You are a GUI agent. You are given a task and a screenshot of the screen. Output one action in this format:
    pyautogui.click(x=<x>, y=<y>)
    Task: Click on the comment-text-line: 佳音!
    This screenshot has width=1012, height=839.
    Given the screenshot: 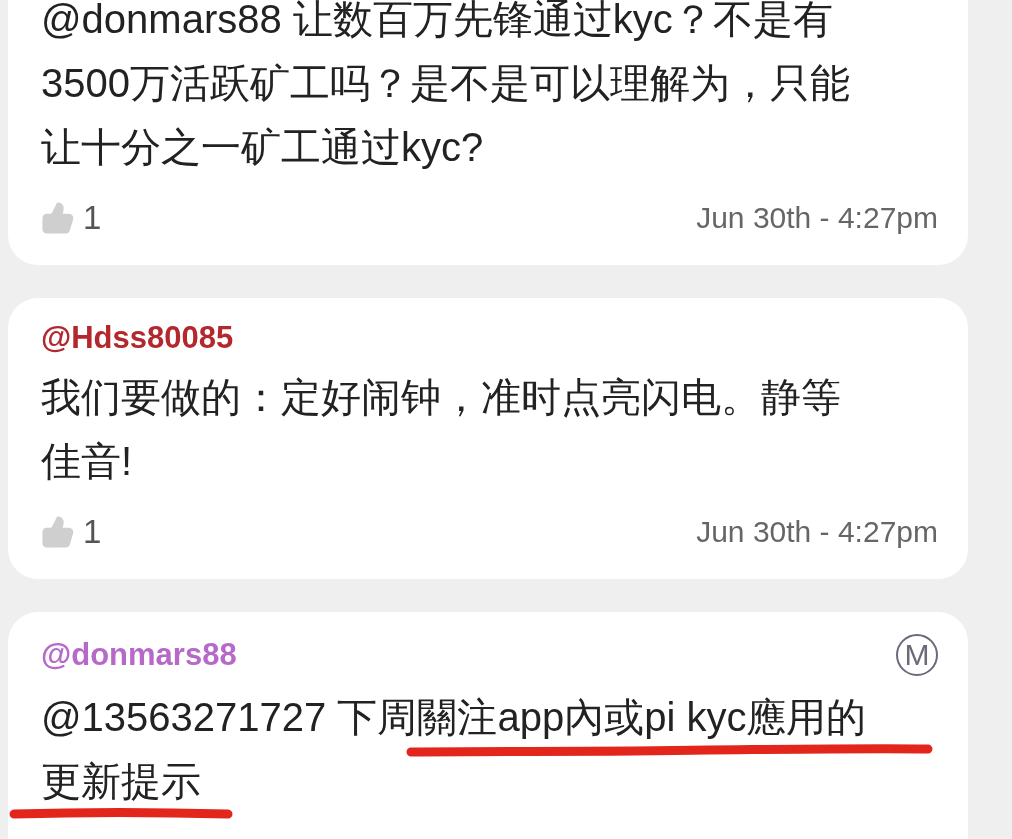 What is the action you would take?
    pyautogui.click(x=87, y=461)
    